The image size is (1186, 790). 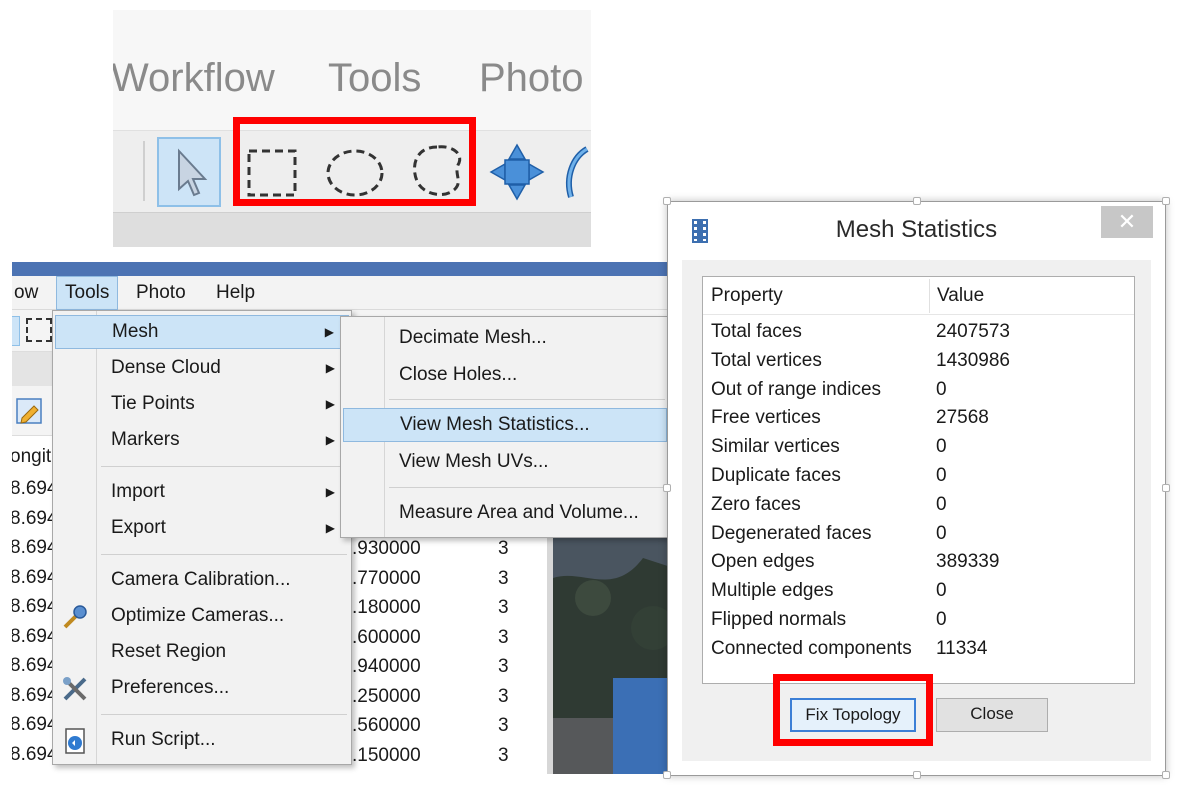 I want to click on navigation-icon, so click(x=517, y=172).